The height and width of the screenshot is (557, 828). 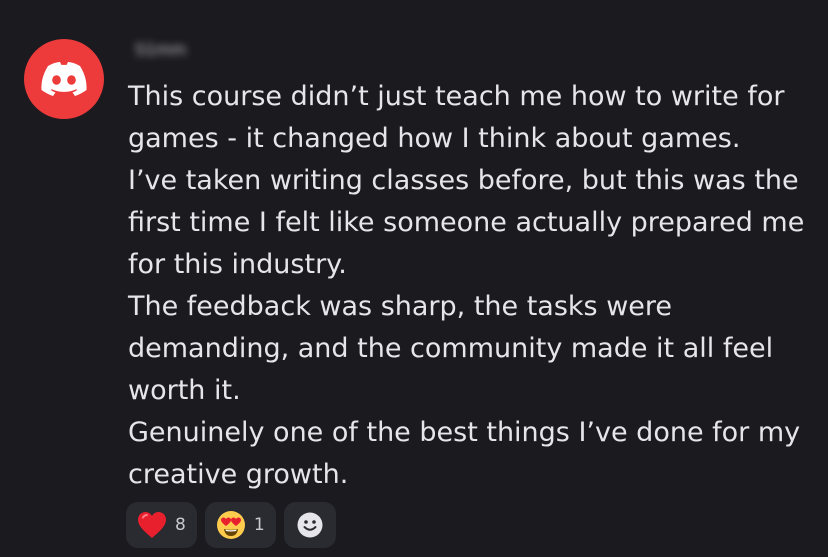 I want to click on discord-logo-icon, so click(x=64, y=79).